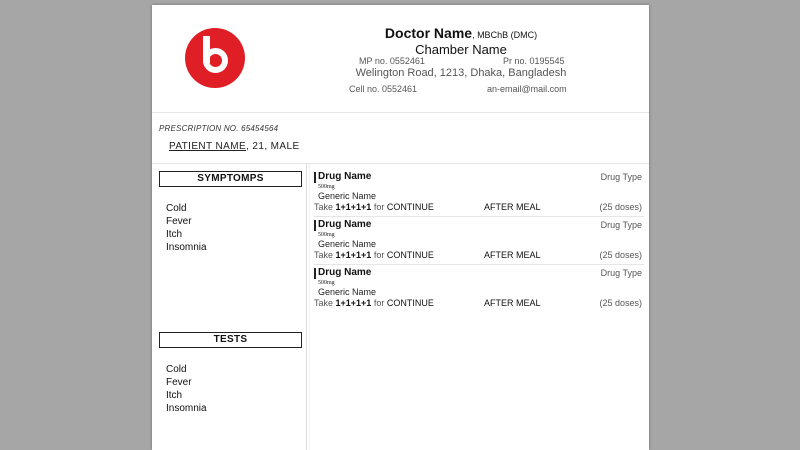 Image resolution: width=800 pixels, height=450 pixels. Describe the element at coordinates (428, 33) in the screenshot. I see `doctor-name: Doctor Name` at that location.